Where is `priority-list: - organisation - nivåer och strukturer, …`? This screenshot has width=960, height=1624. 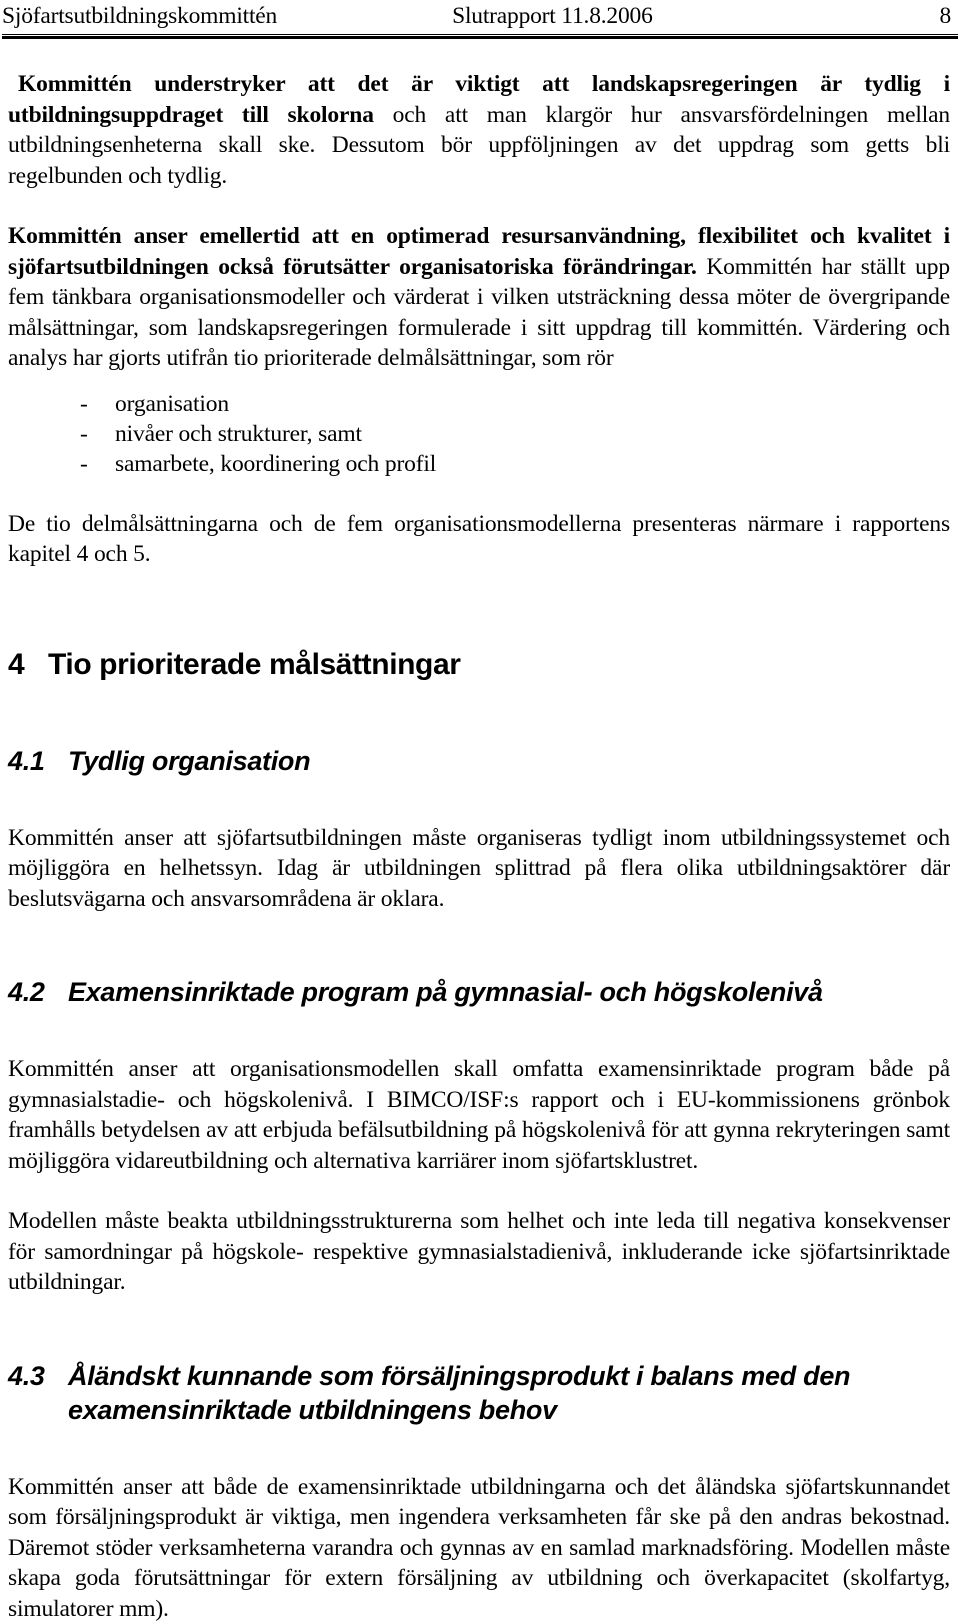 priority-list: - organisation - nivåer och strukturer, … is located at coordinates (479, 434).